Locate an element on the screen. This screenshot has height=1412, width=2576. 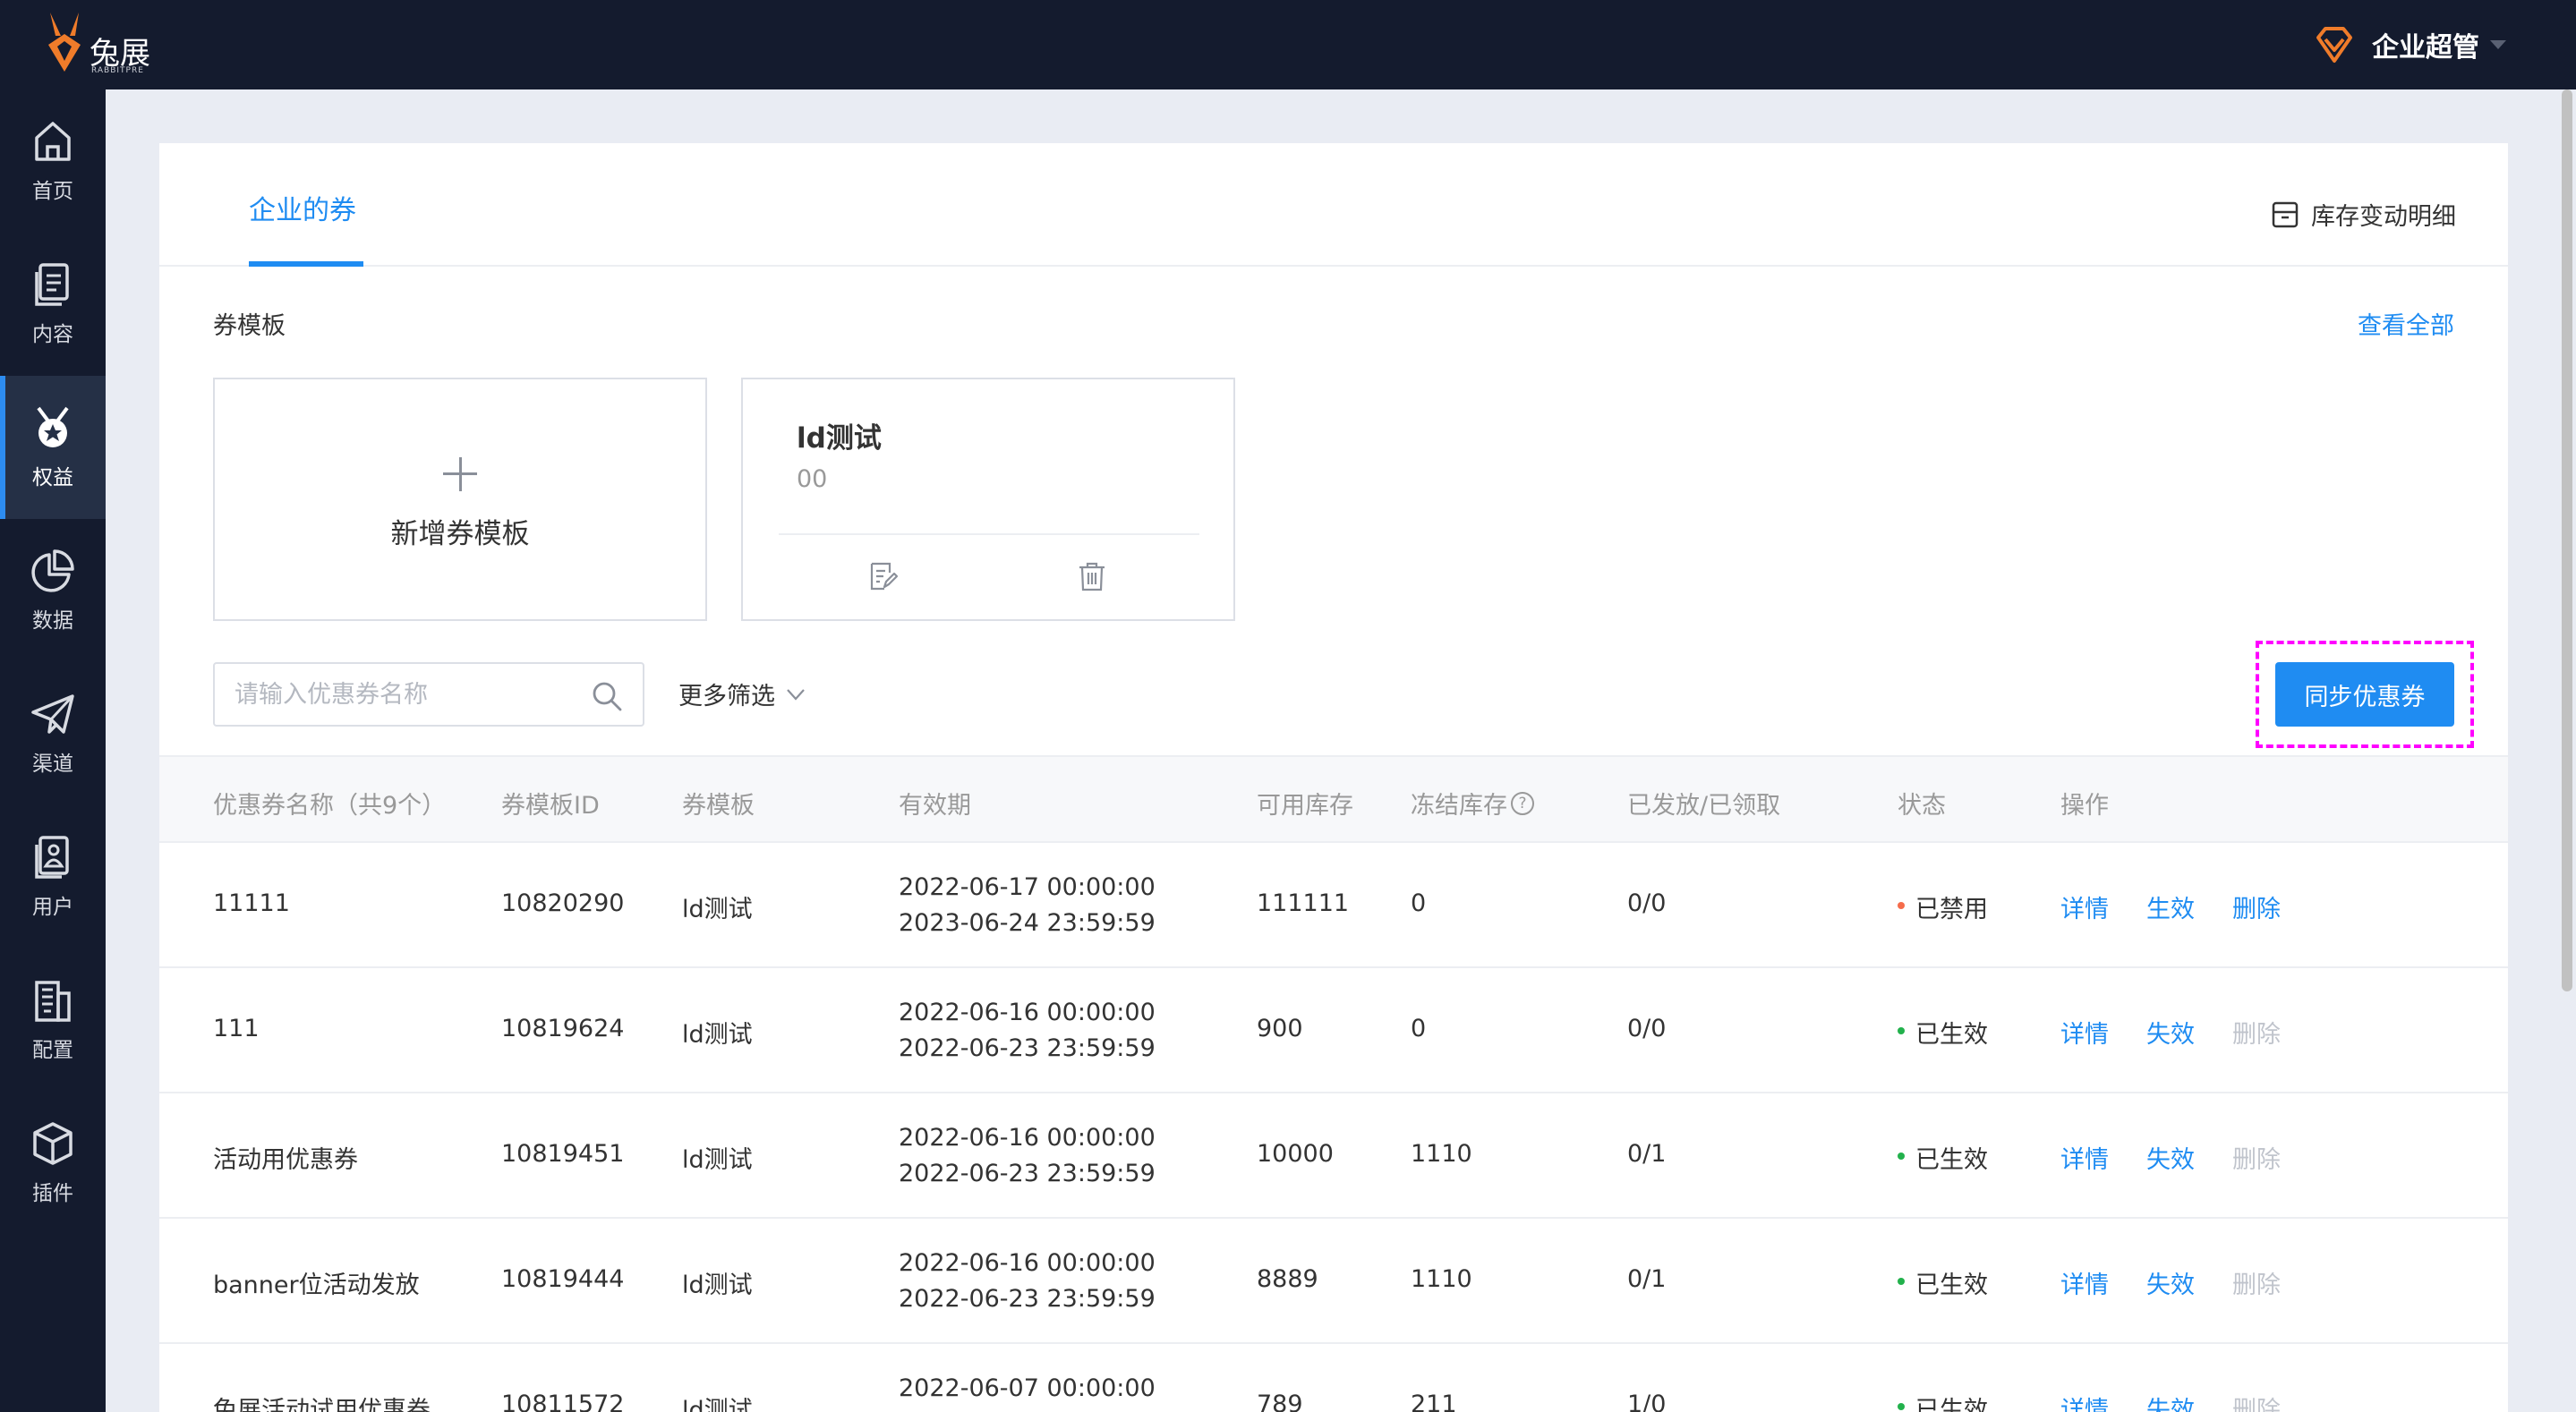
view-all-link: 查看全部 is located at coordinates (2406, 323).